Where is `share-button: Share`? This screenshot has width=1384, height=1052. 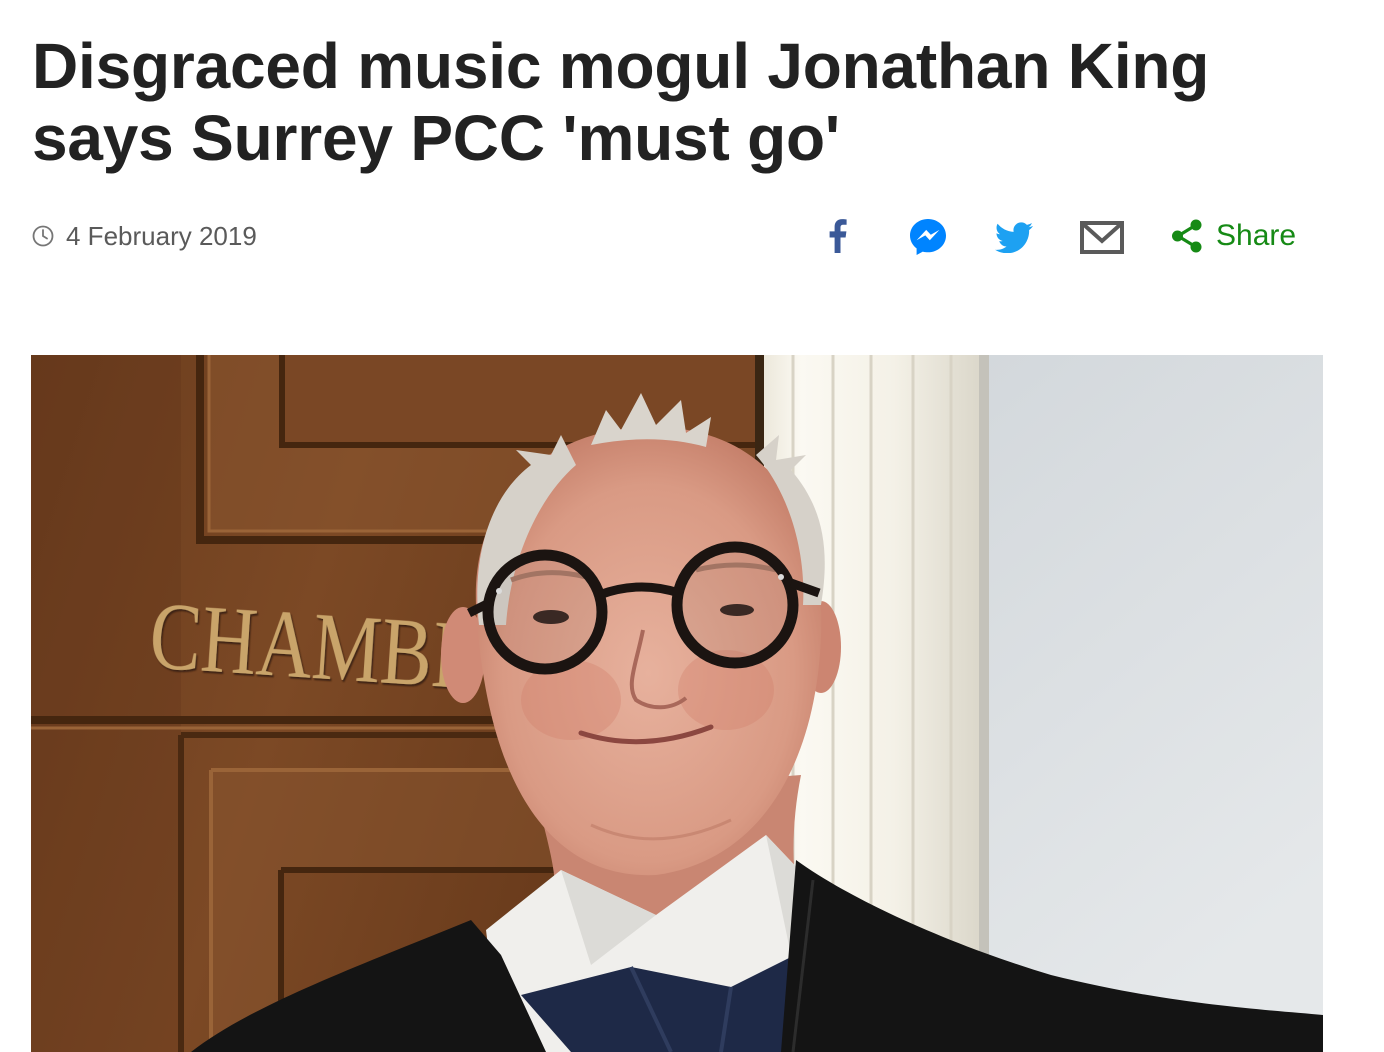
share-button: Share is located at coordinates (1233, 236).